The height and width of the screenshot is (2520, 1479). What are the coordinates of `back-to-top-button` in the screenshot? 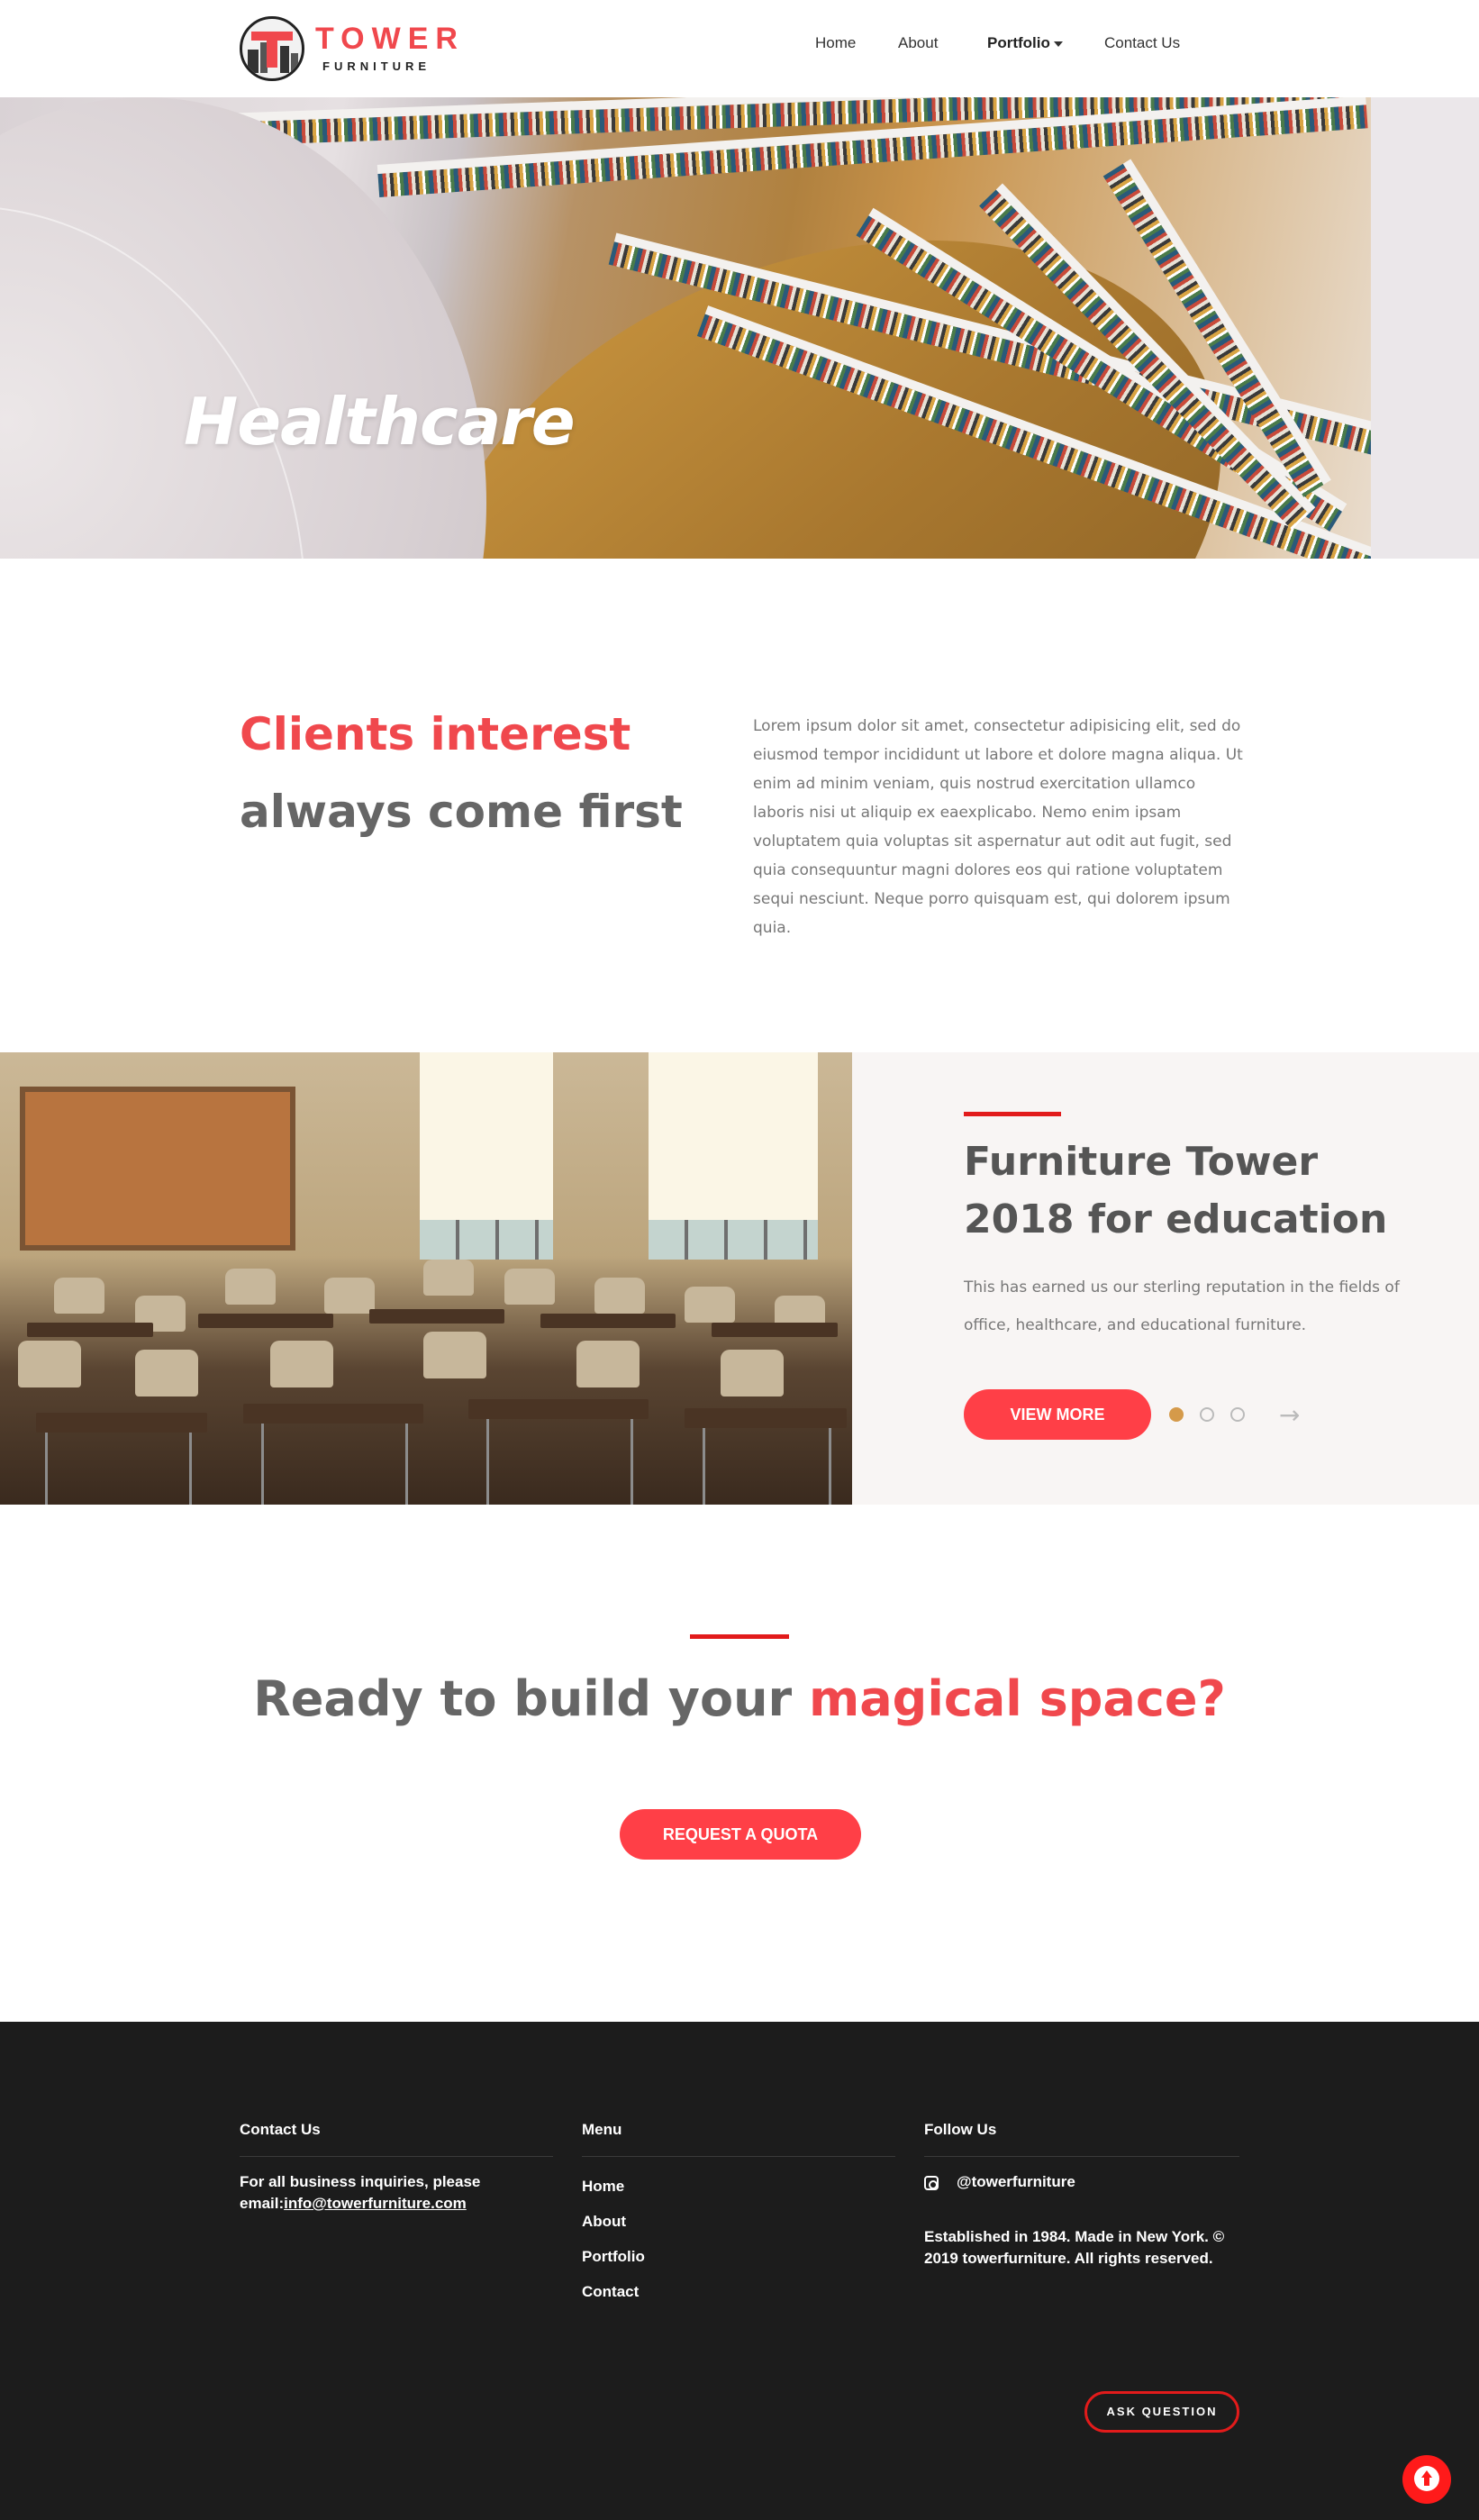 It's located at (1426, 2479).